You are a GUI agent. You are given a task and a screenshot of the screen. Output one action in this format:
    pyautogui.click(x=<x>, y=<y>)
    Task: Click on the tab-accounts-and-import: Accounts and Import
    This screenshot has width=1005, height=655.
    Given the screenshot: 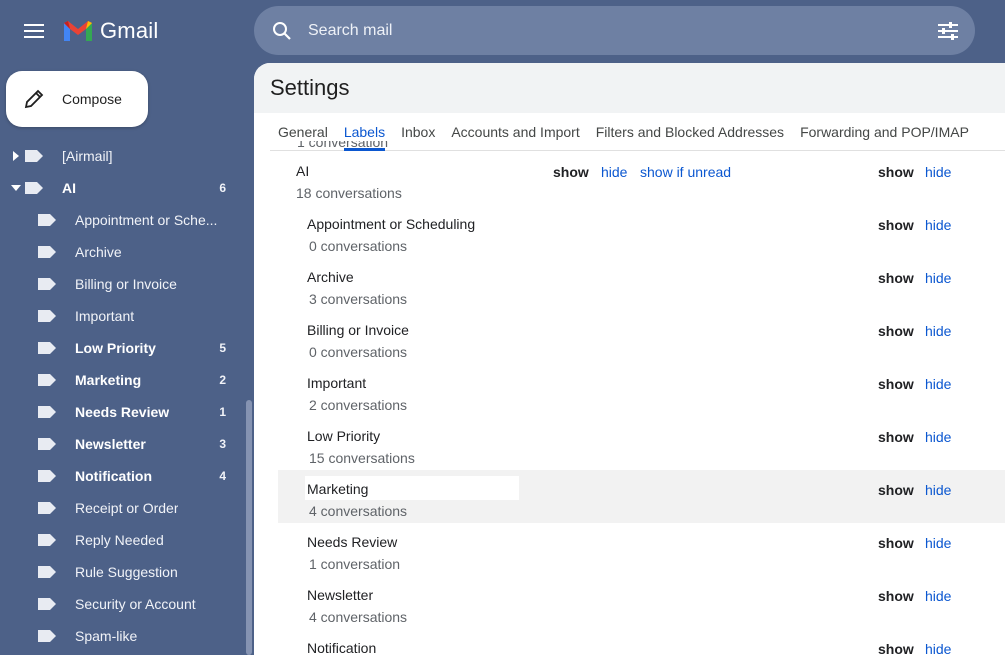 What is the action you would take?
    pyautogui.click(x=515, y=132)
    